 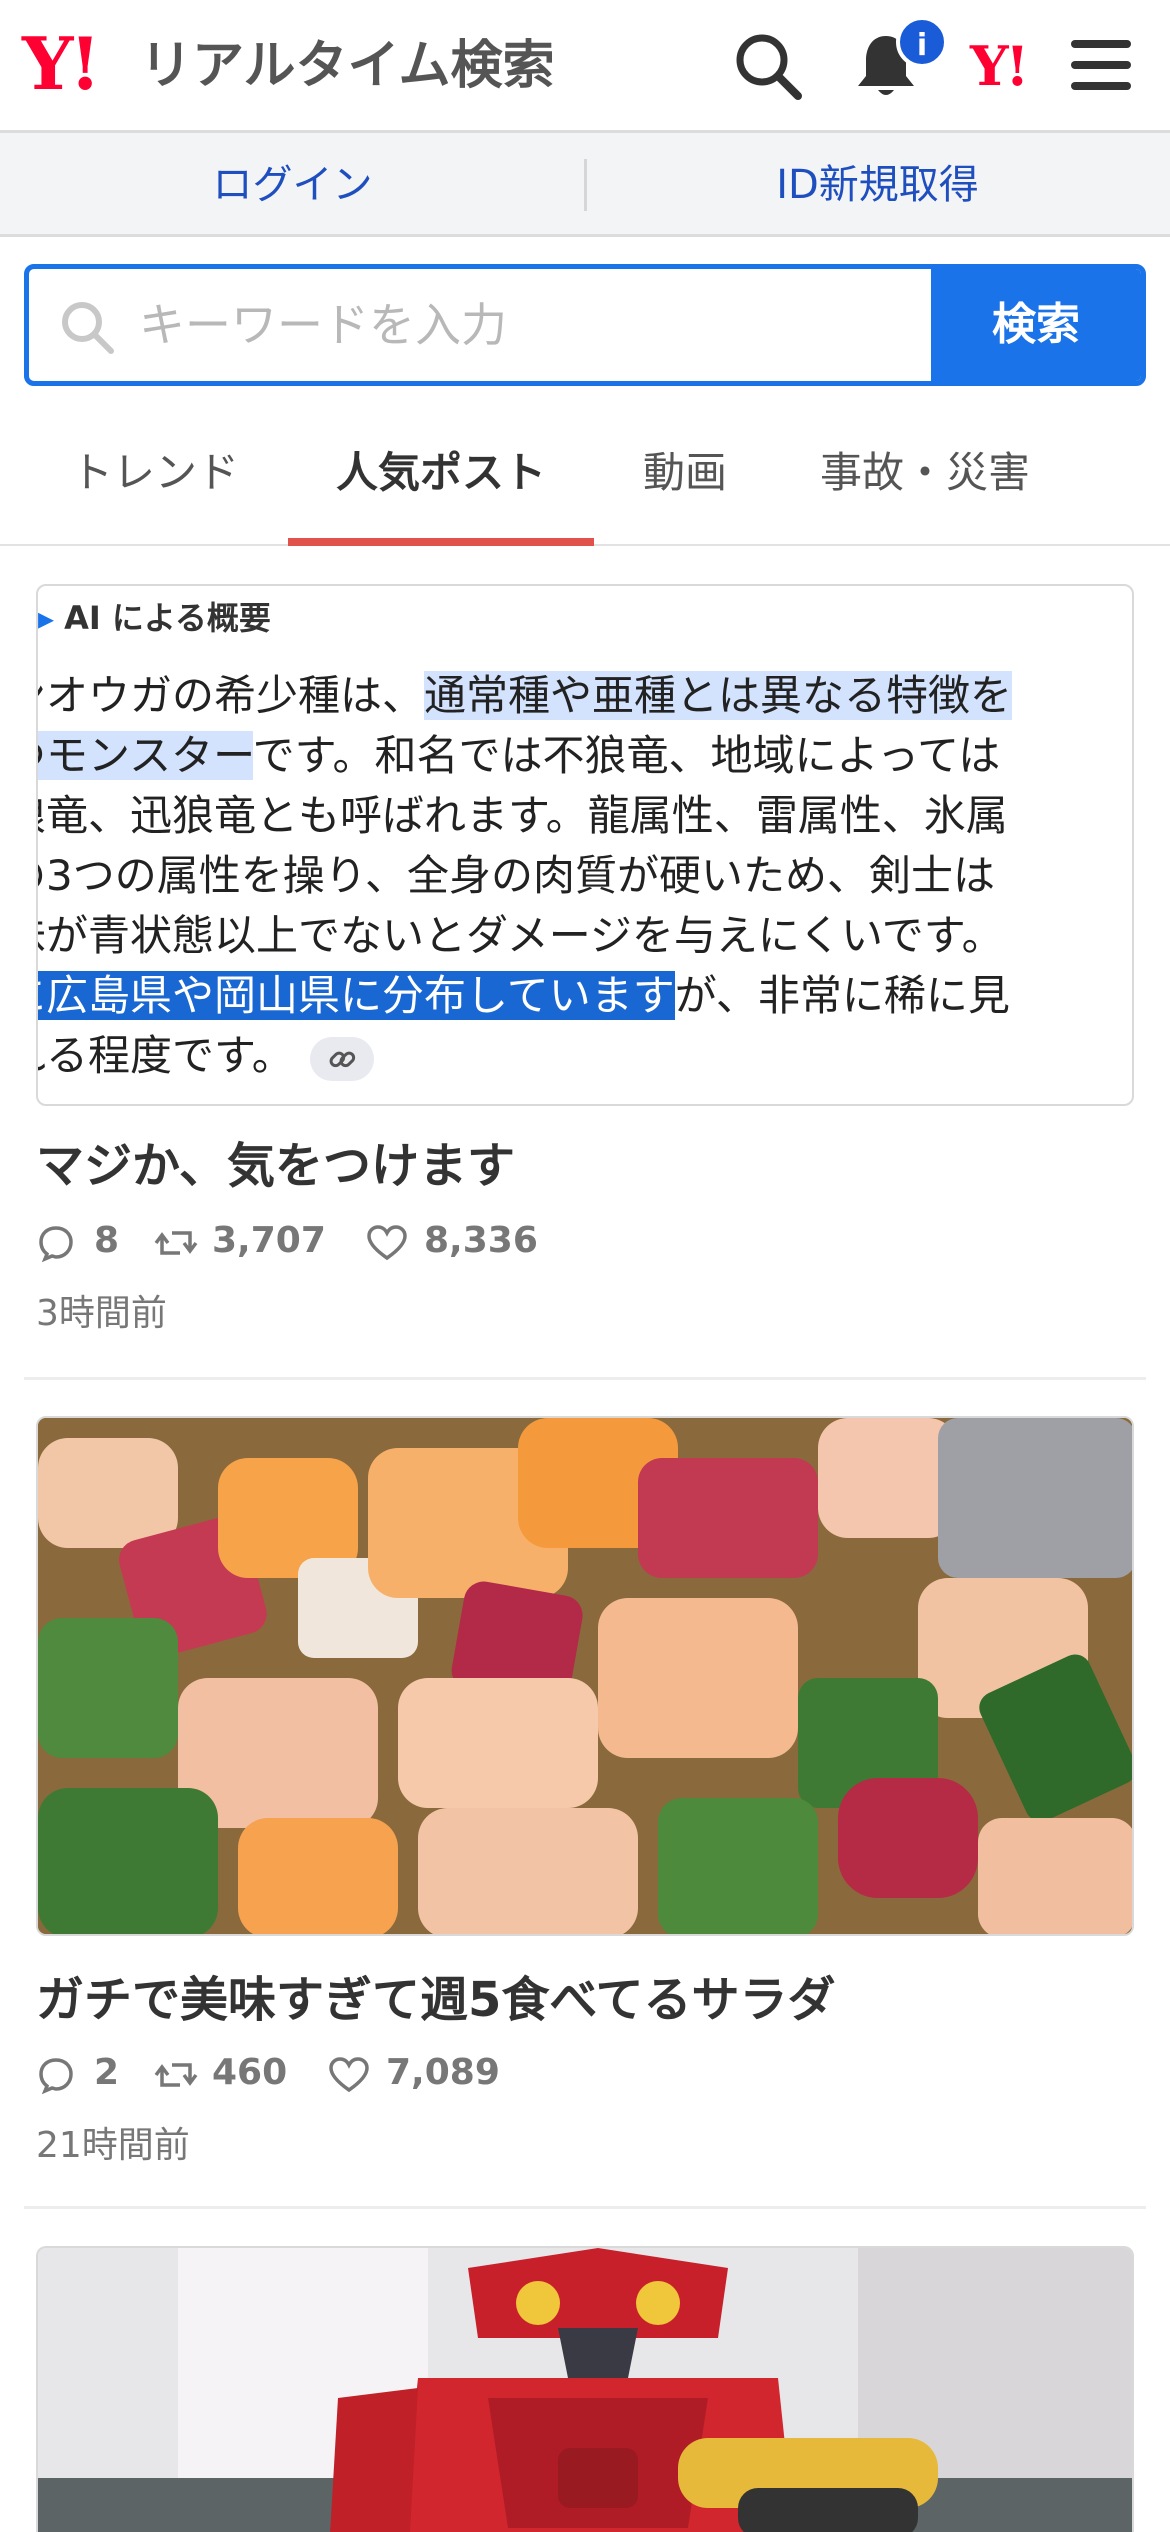 What do you see at coordinates (435, 1995) in the screenshot?
I see `post-title: ガチで美味すぎて週5食べてるサラダ` at bounding box center [435, 1995].